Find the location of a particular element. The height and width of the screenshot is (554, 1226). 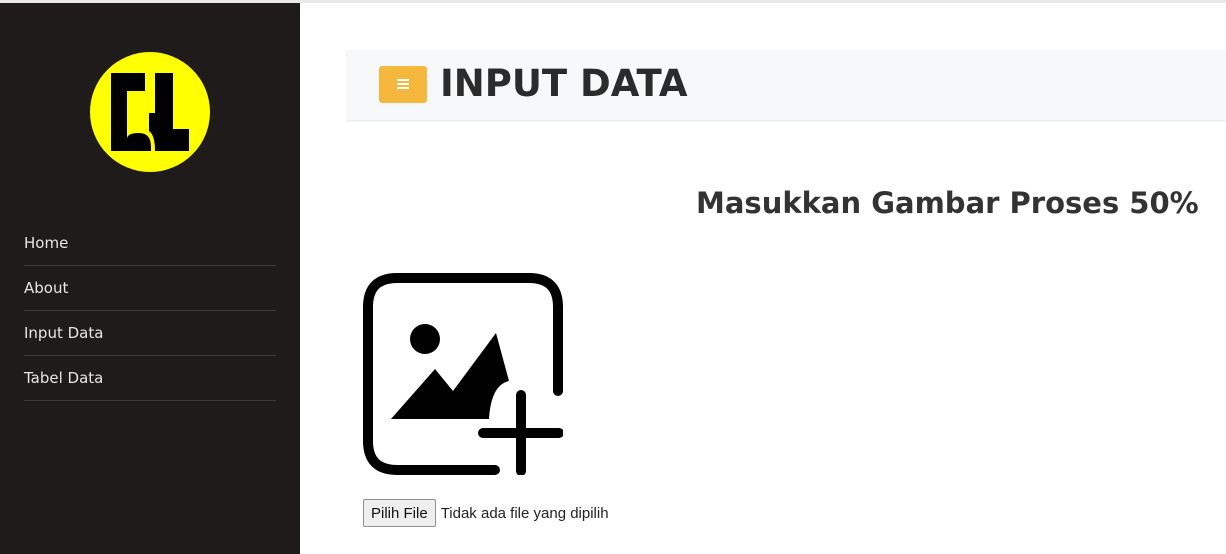

choose-file-button: Pilih File is located at coordinates (399, 513).